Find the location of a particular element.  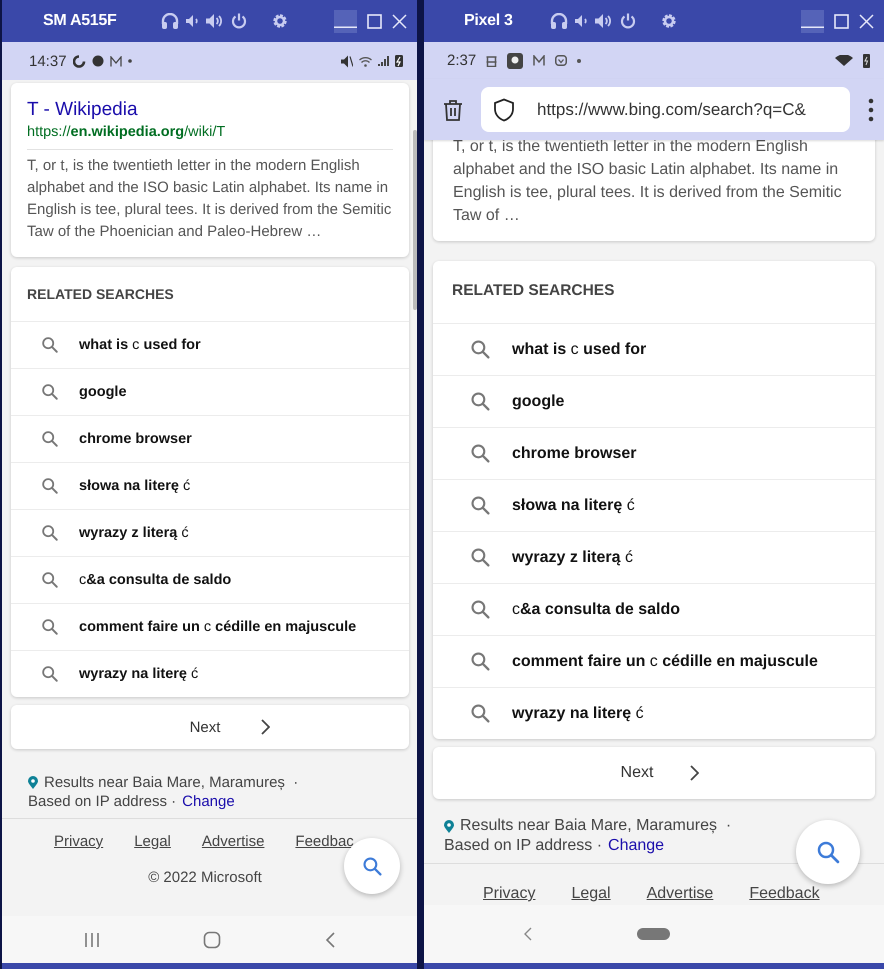

window-title: SM A515F is located at coordinates (80, 21).